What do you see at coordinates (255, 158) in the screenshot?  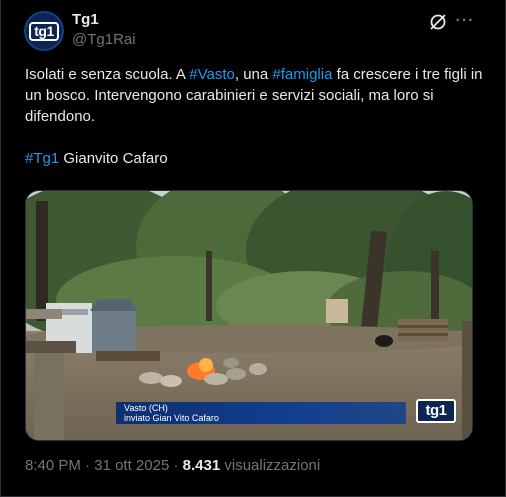 I see `tweet-signature: #Tg1 Gianvito Cafaro` at bounding box center [255, 158].